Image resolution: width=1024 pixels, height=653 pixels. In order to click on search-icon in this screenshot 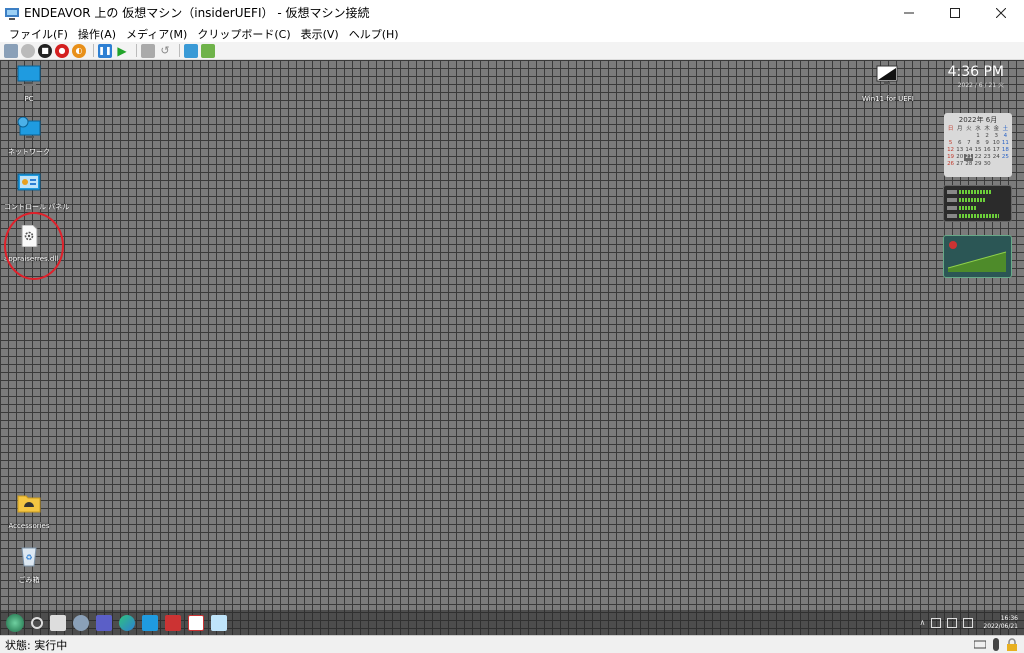, I will do `click(37, 622)`.